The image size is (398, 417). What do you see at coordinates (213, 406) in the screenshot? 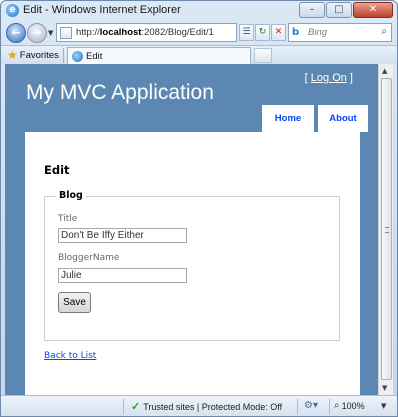
I see `security-zone-label: Trusted sites | Protected Mode: Off` at bounding box center [213, 406].